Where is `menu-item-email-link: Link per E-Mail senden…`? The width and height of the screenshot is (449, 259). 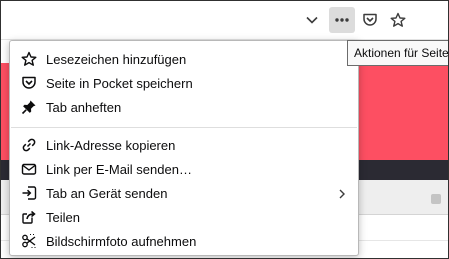
menu-item-email-link: Link per E-Mail senden… is located at coordinates (184, 169).